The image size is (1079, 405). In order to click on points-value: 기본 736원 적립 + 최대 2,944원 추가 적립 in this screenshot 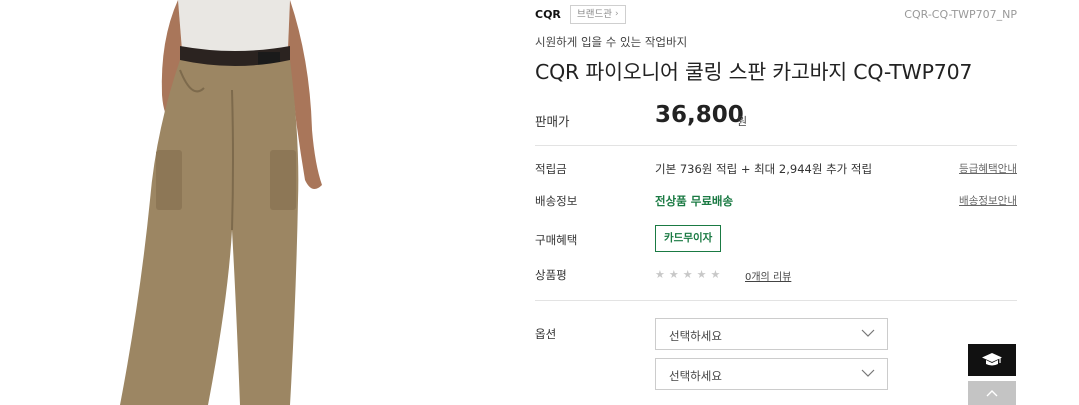, I will do `click(764, 169)`.